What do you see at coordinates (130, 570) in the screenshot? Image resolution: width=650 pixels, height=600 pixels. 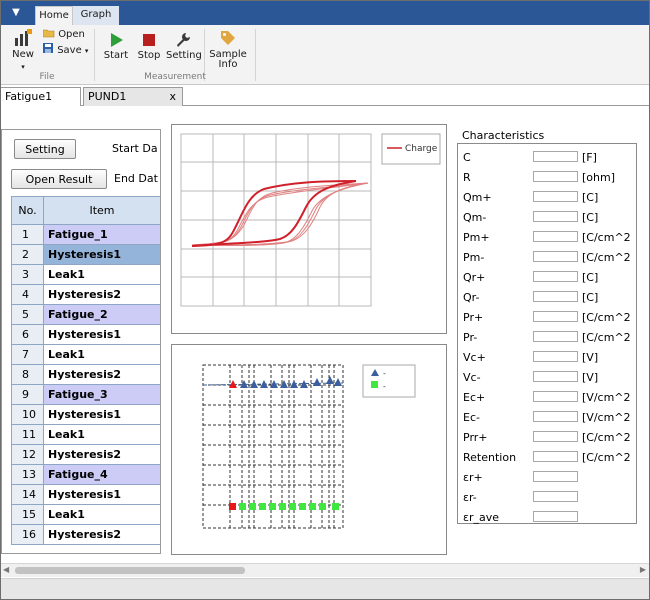 I see `scrollbar-thumb` at bounding box center [130, 570].